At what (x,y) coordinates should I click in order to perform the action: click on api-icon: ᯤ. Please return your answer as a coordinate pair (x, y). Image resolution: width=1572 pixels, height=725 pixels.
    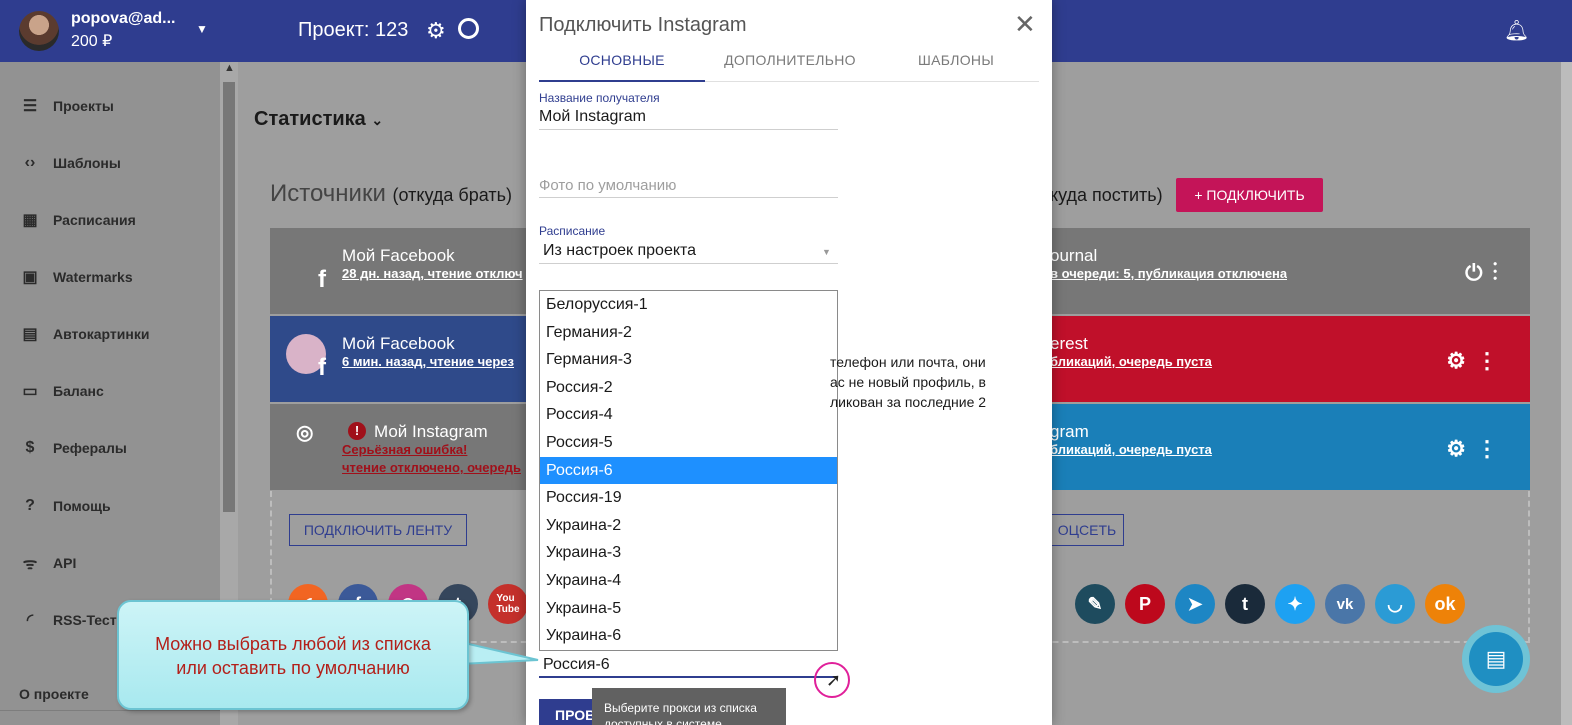
    Looking at the image, I should click on (30, 564).